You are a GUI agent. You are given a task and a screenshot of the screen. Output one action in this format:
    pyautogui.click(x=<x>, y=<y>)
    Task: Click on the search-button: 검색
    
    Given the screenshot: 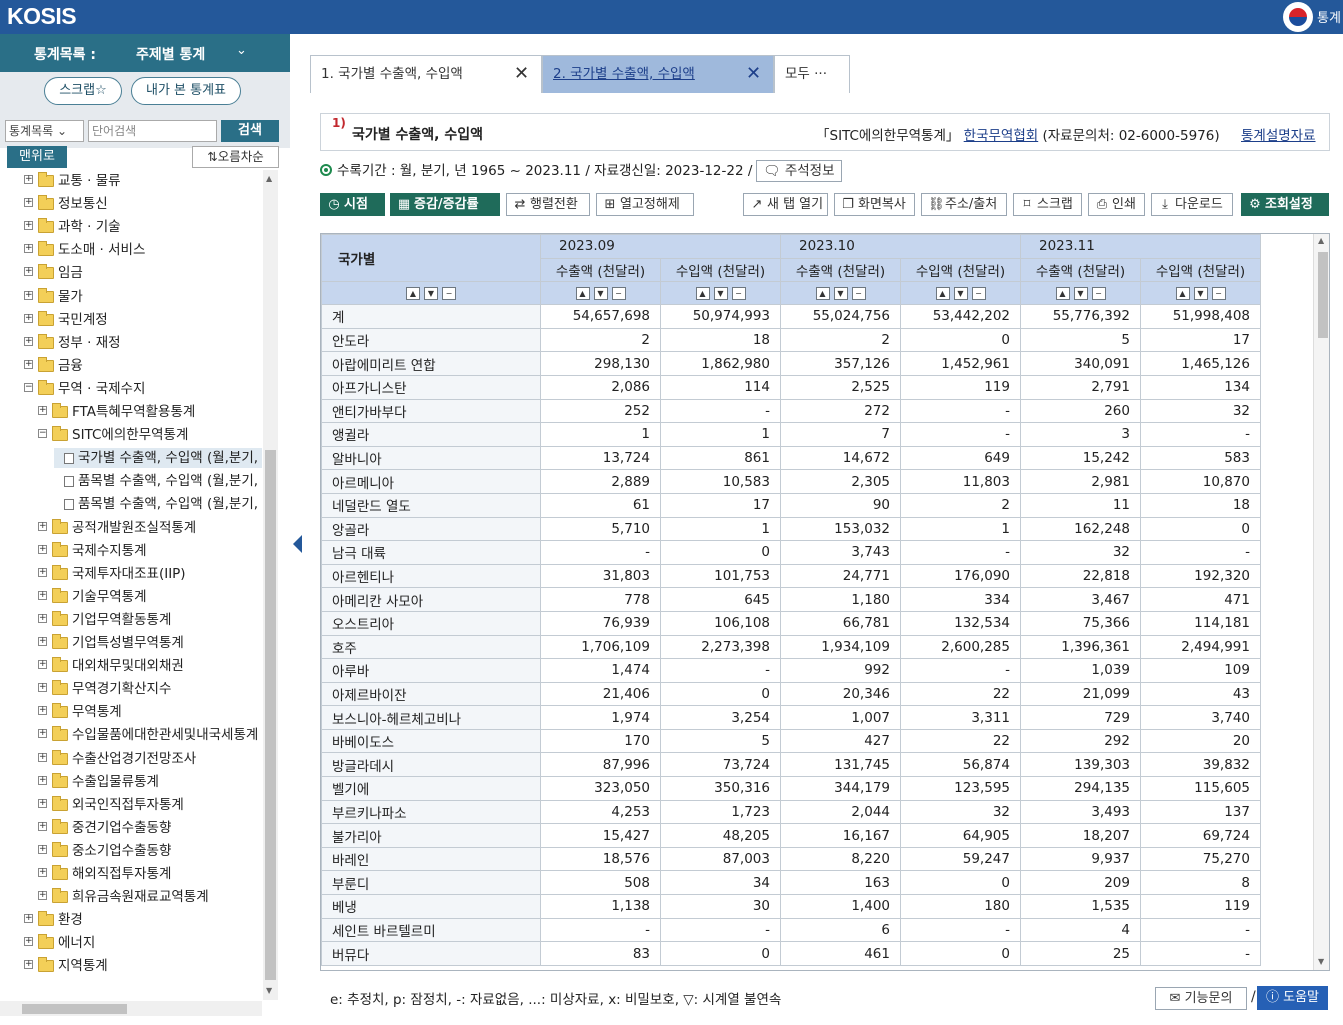 What is the action you would take?
    pyautogui.click(x=250, y=131)
    